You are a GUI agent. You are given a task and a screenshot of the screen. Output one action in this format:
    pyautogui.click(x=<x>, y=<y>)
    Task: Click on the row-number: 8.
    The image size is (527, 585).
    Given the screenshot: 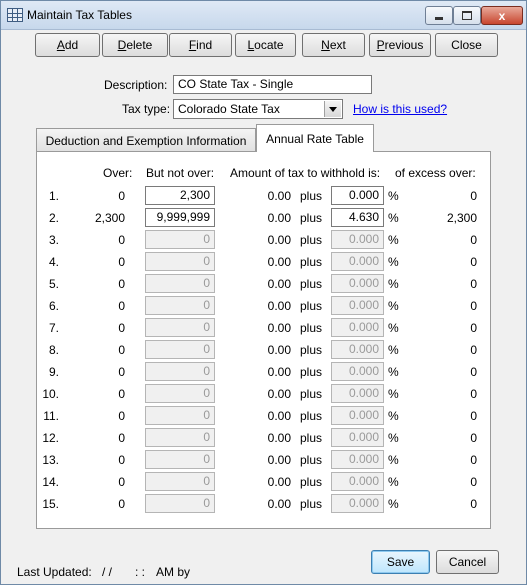 What is the action you would take?
    pyautogui.click(x=53, y=350)
    